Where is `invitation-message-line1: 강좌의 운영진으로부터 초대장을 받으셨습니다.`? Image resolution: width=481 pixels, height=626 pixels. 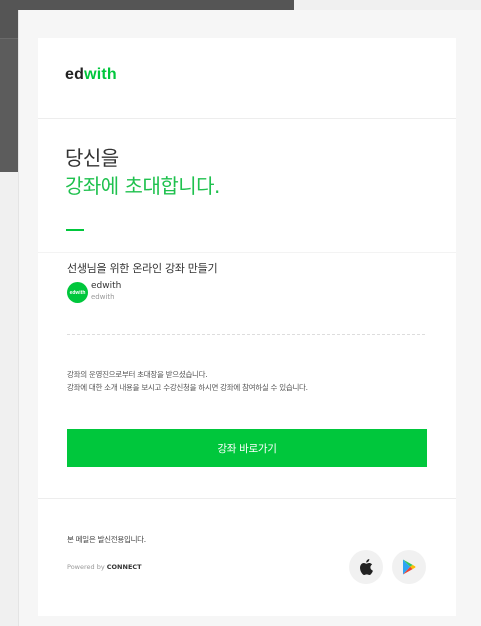 invitation-message-line1: 강좌의 운영진으로부터 초대장을 받으셨습니다. is located at coordinates (137, 374).